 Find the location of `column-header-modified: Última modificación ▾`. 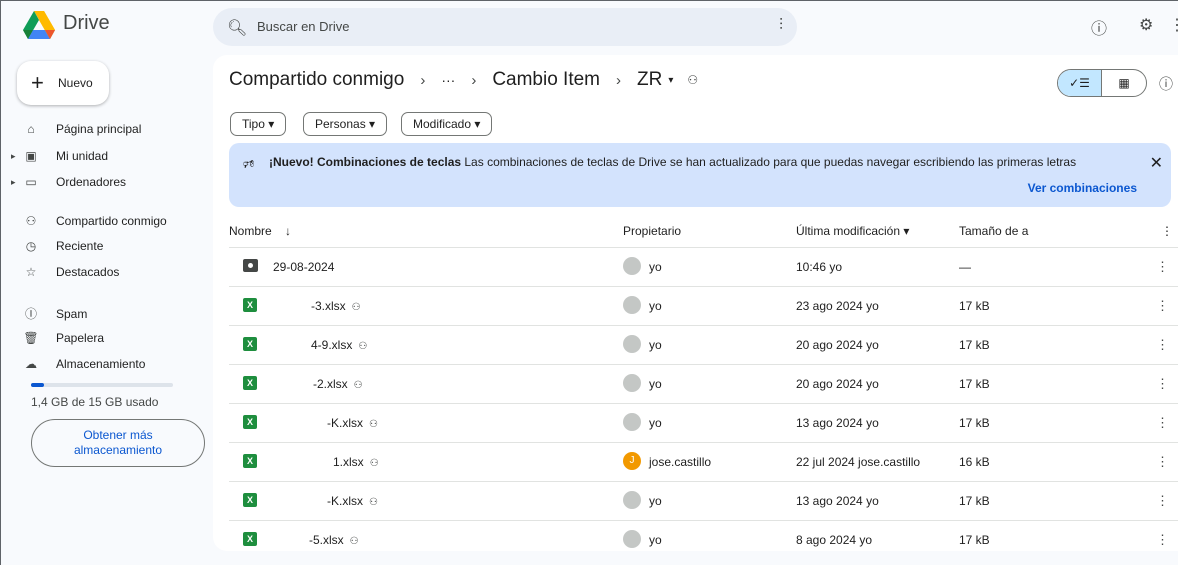

column-header-modified: Última modificación ▾ is located at coordinates (852, 231).